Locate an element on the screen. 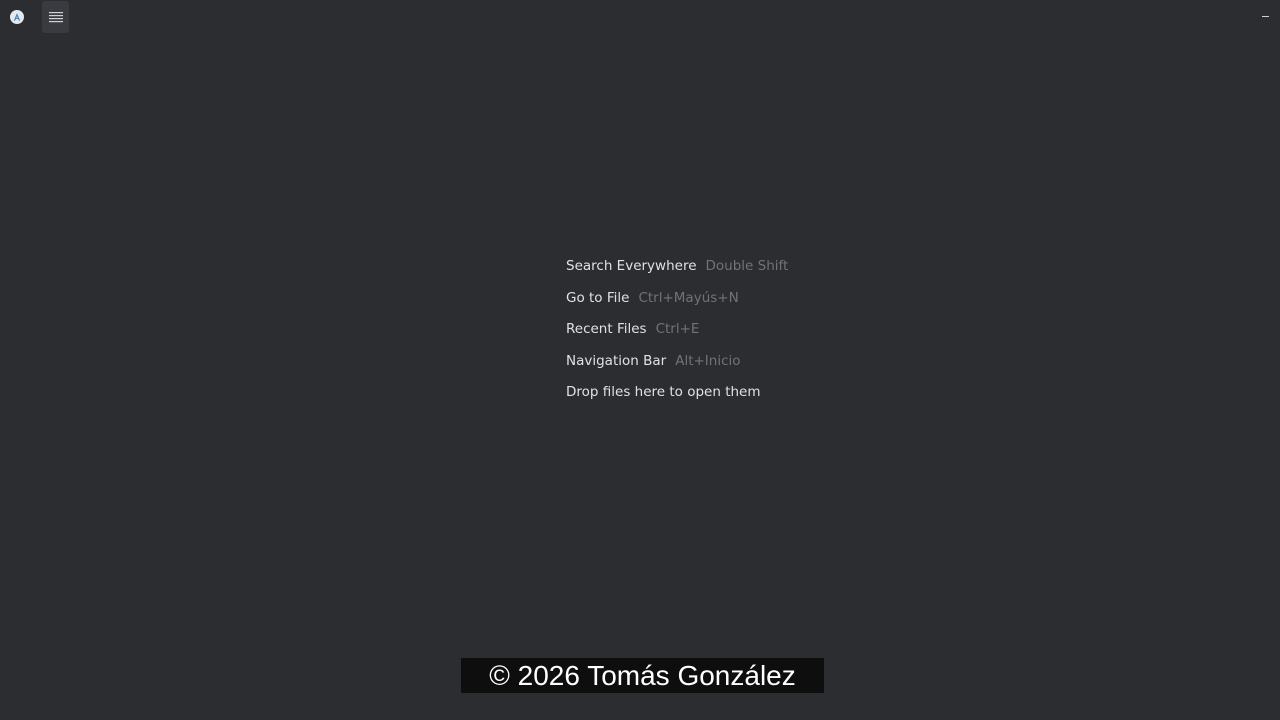 This screenshot has width=1280, height=720. main-menu-button is located at coordinates (55, 17).